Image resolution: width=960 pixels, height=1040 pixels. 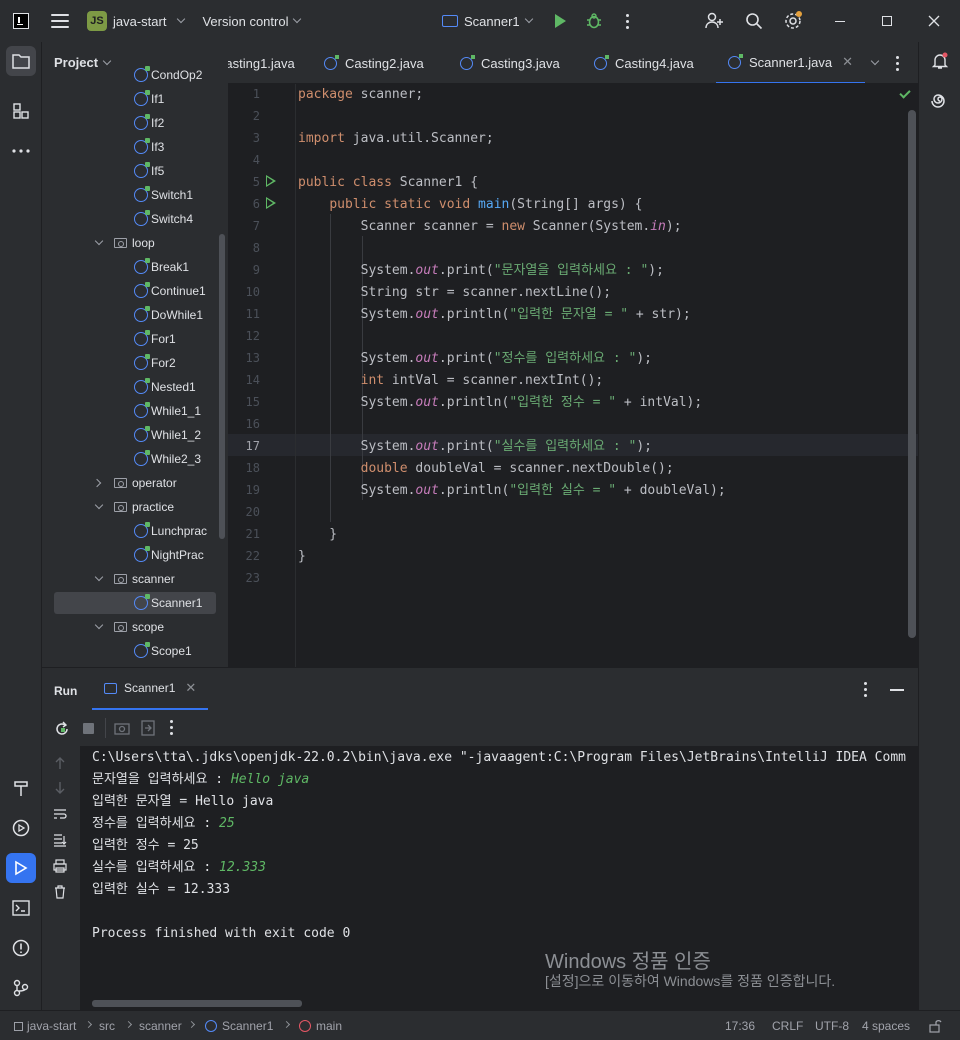 What do you see at coordinates (320, 1026) in the screenshot?
I see `breadcrumb-method: main` at bounding box center [320, 1026].